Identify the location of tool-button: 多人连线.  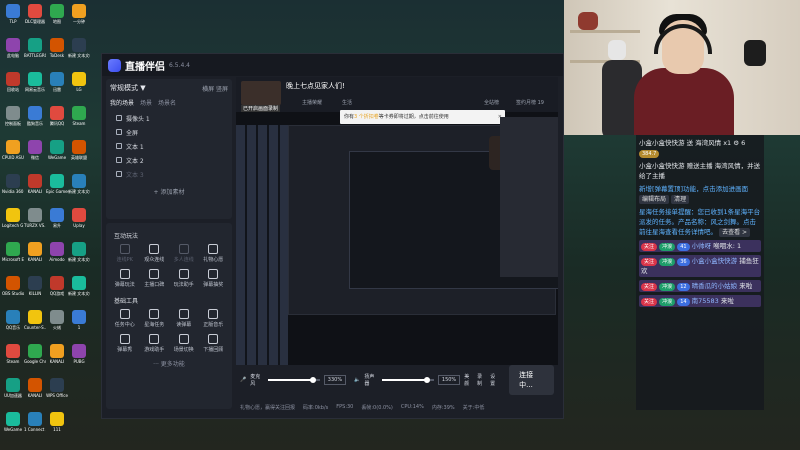
(184, 253).